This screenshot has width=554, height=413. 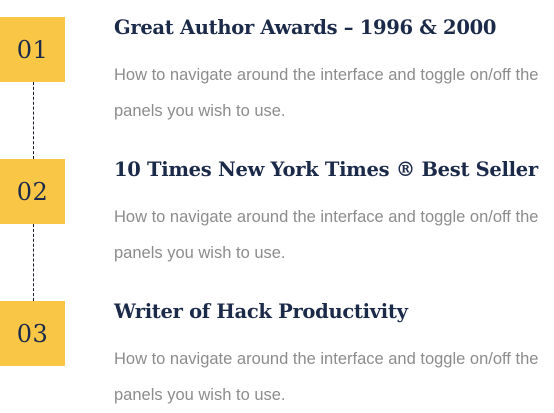 I want to click on item-title: Great Author Awards – 1996 & 2000, so click(x=305, y=27).